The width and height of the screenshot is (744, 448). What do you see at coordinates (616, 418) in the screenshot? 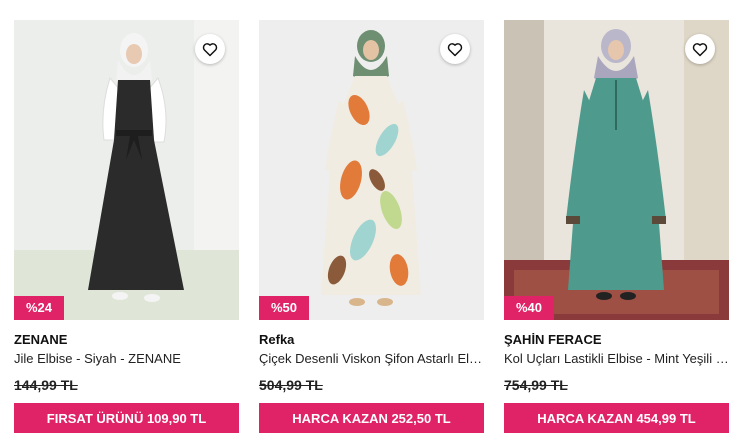
I see `harca-kazan-button: HARCA KAZAN 454,99 TL` at bounding box center [616, 418].